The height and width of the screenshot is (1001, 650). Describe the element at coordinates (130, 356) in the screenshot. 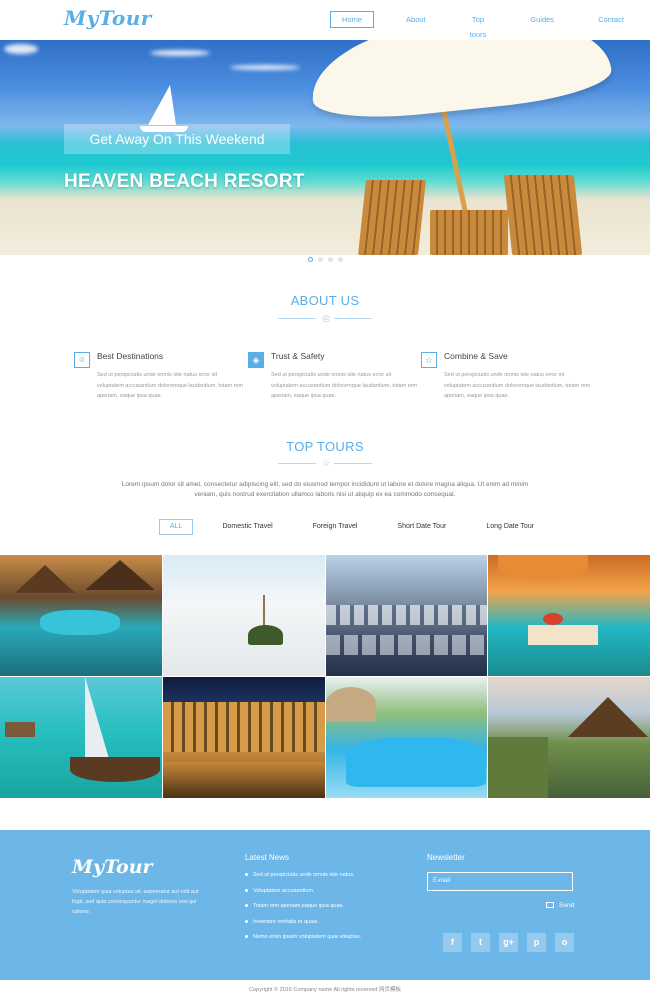

I see `feature-title: Best Destinations` at that location.